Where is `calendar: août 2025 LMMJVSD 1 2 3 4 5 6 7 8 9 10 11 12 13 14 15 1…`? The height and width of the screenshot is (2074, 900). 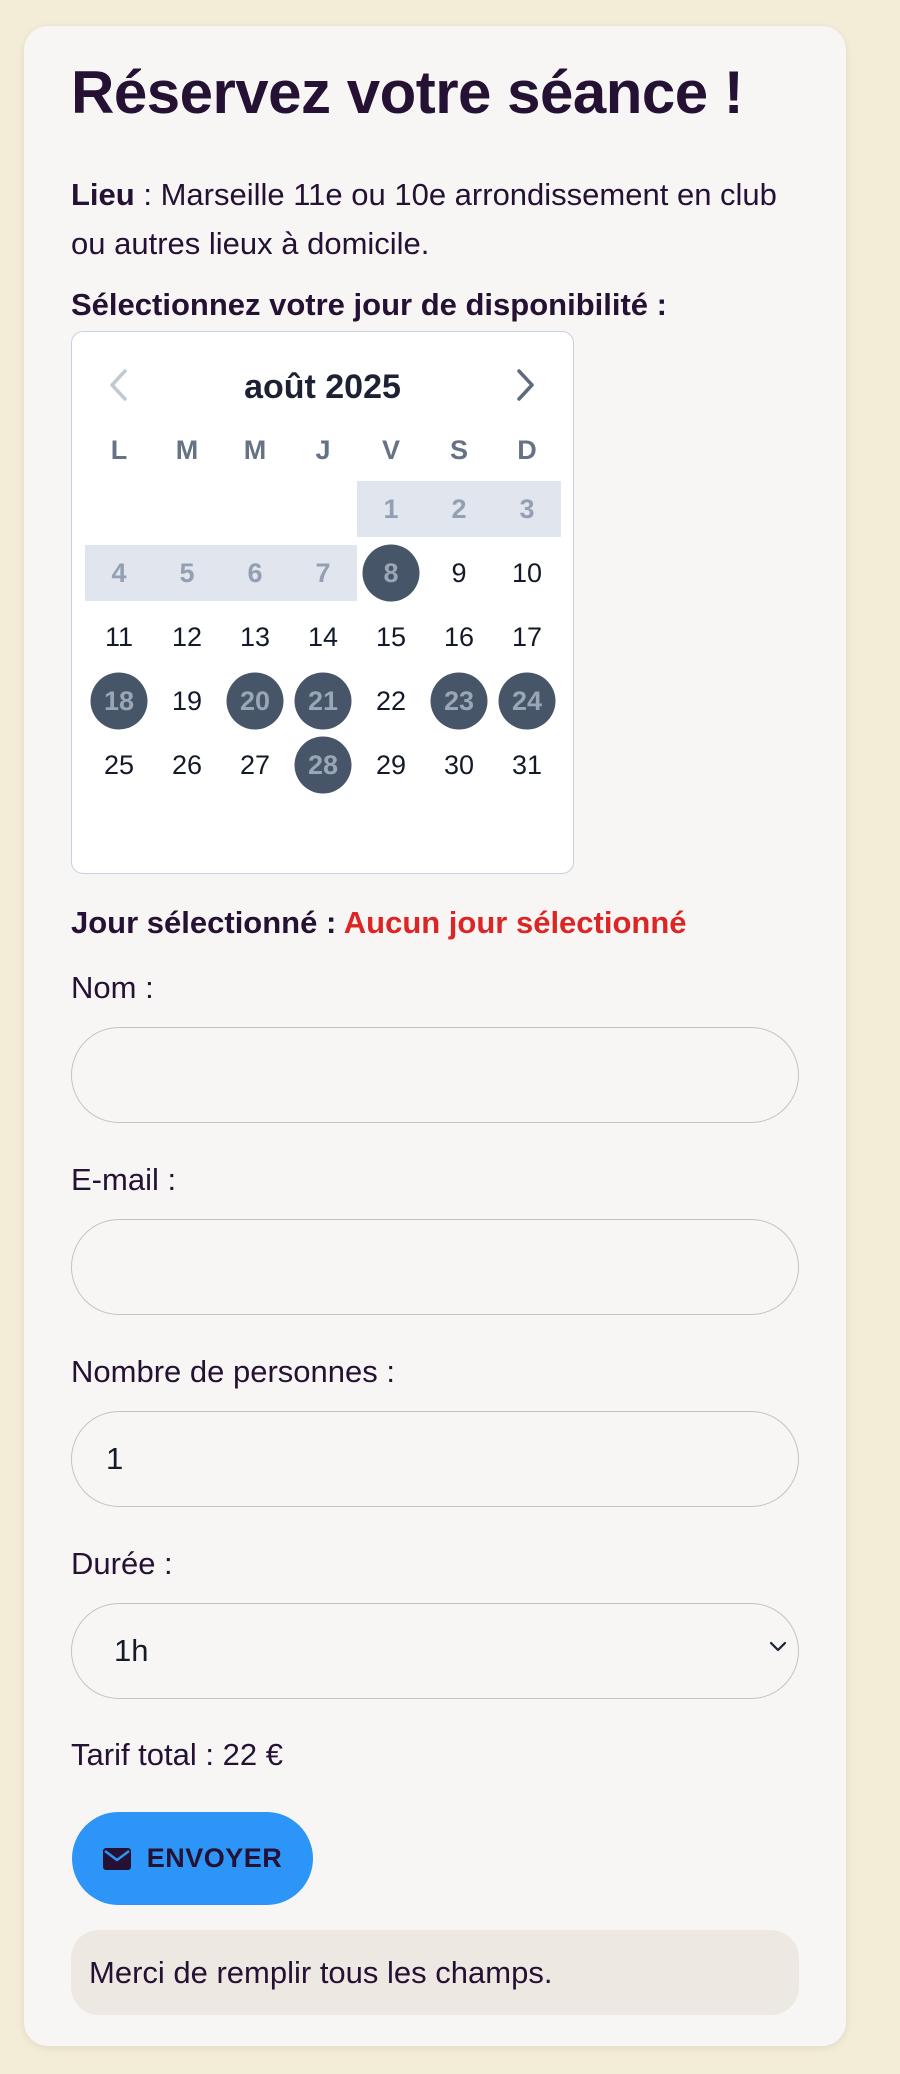 calendar: août 2025 LMMJVSD 1 2 3 4 5 6 7 8 9 10 11 12 13 14 15 1… is located at coordinates (322, 602).